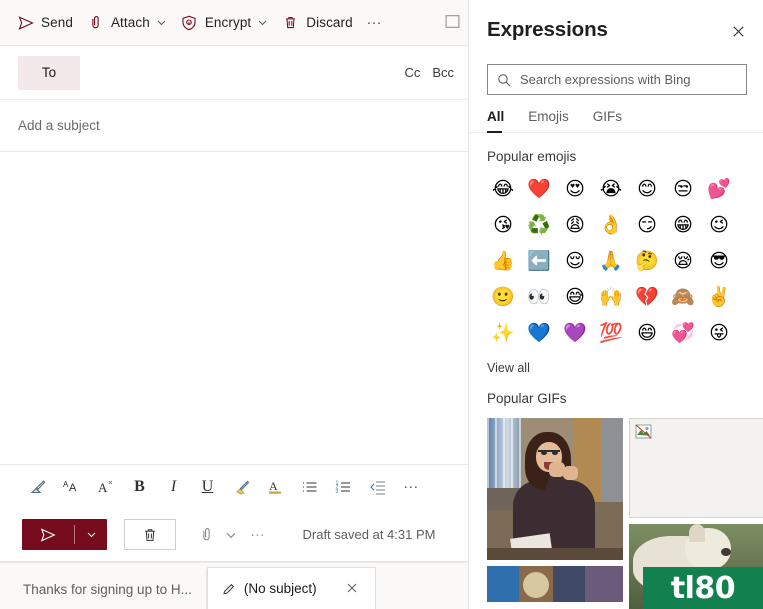  Describe the element at coordinates (683, 297) in the screenshot. I see `emoji-see-no-evil-monkey: 🙈` at that location.